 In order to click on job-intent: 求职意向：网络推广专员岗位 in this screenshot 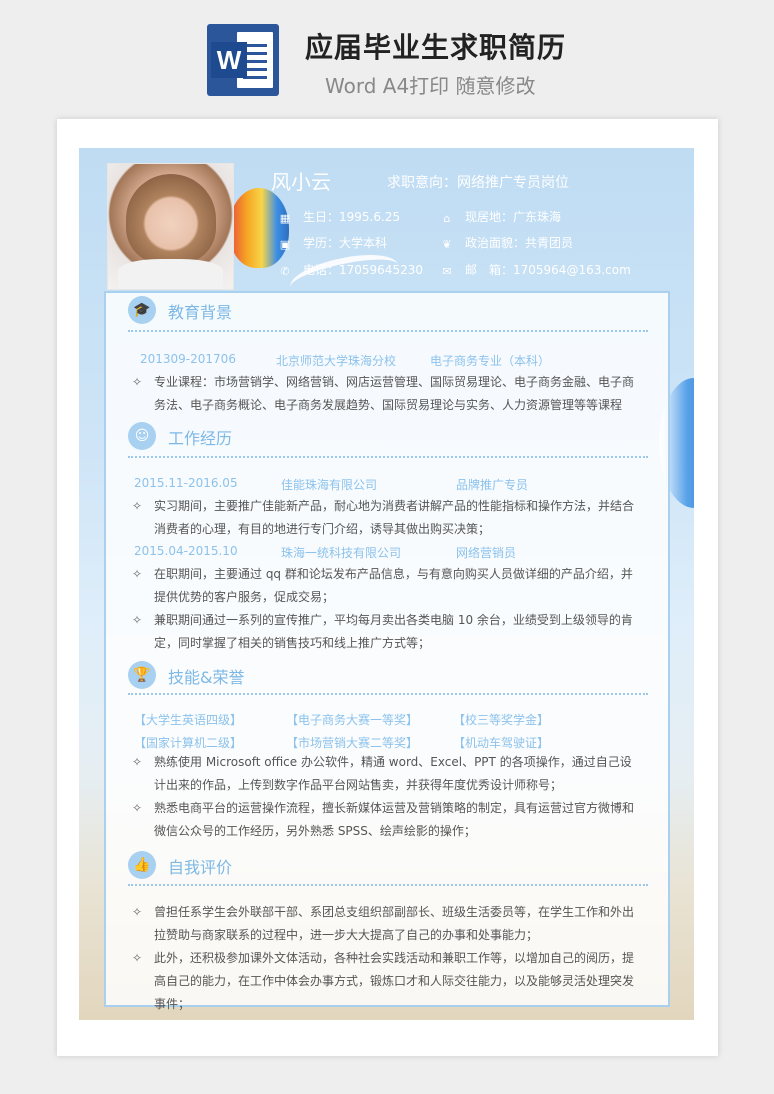, I will do `click(478, 183)`.